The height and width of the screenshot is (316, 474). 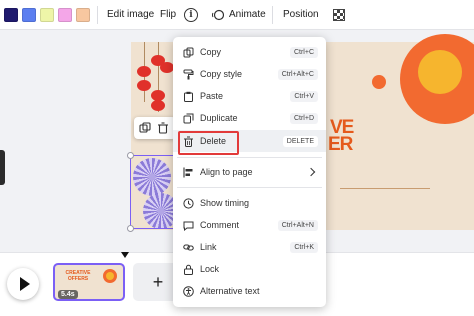 What do you see at coordinates (188, 291) in the screenshot?
I see `accessibility-icon` at bounding box center [188, 291].